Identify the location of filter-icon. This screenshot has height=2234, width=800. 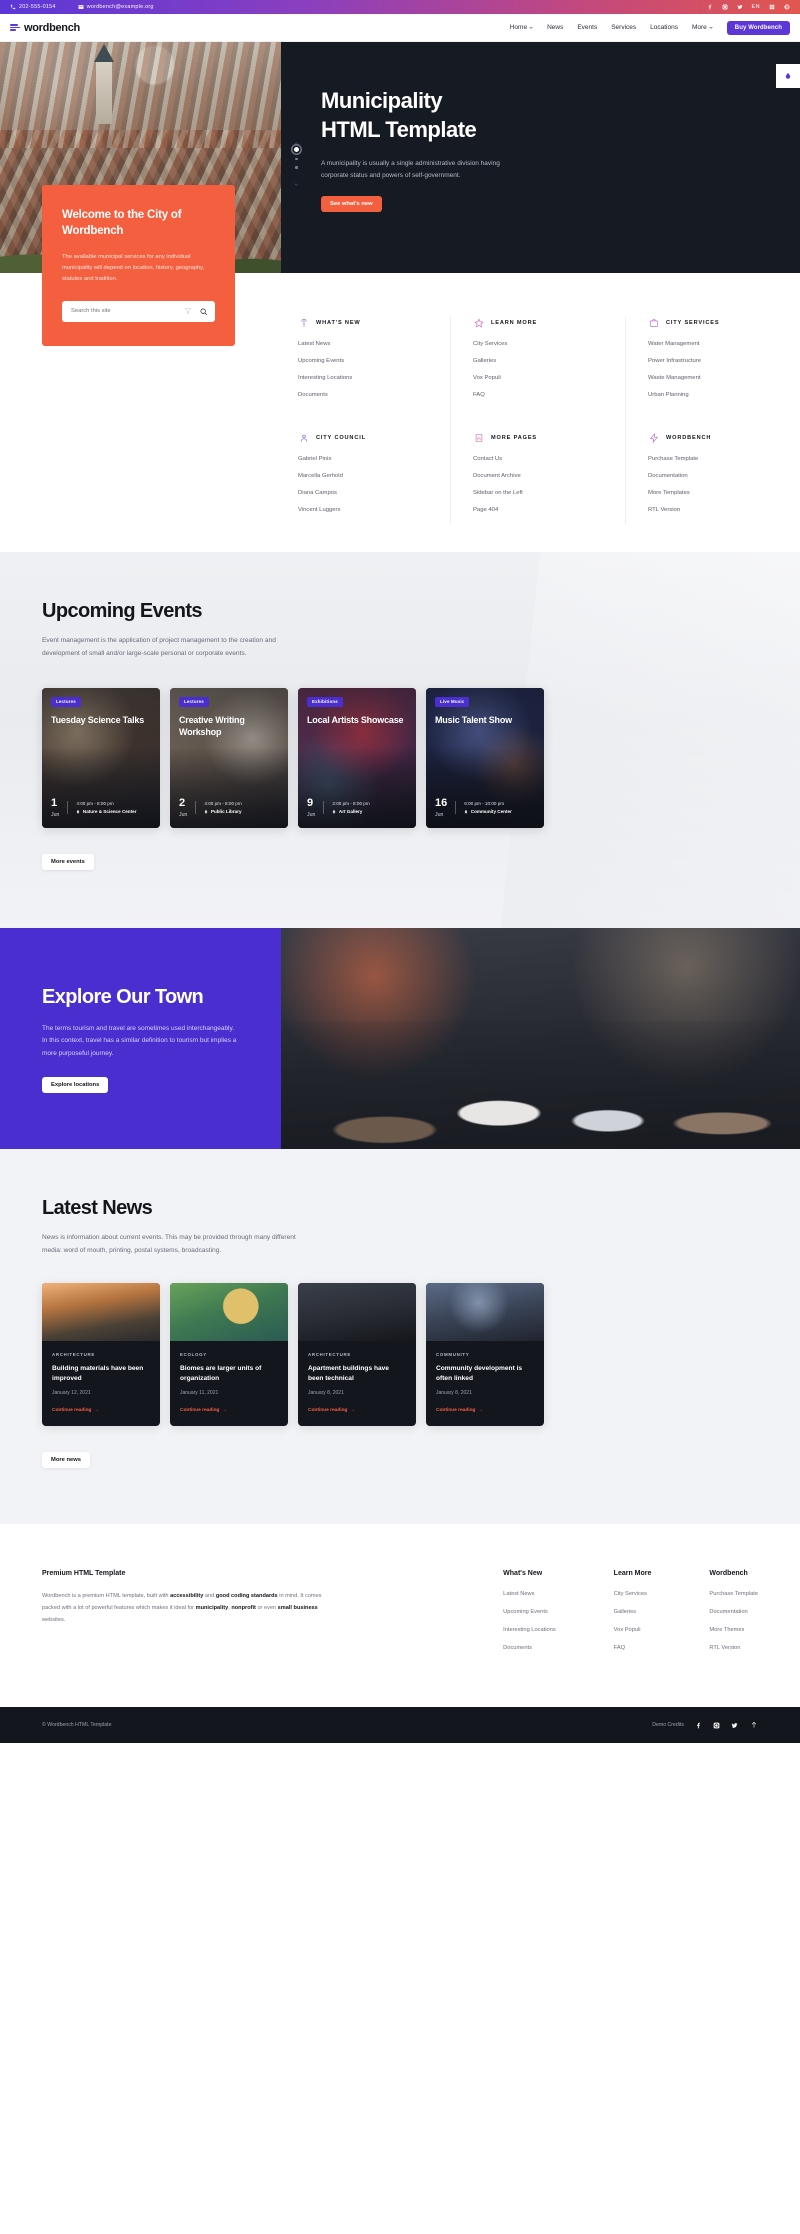
(188, 311).